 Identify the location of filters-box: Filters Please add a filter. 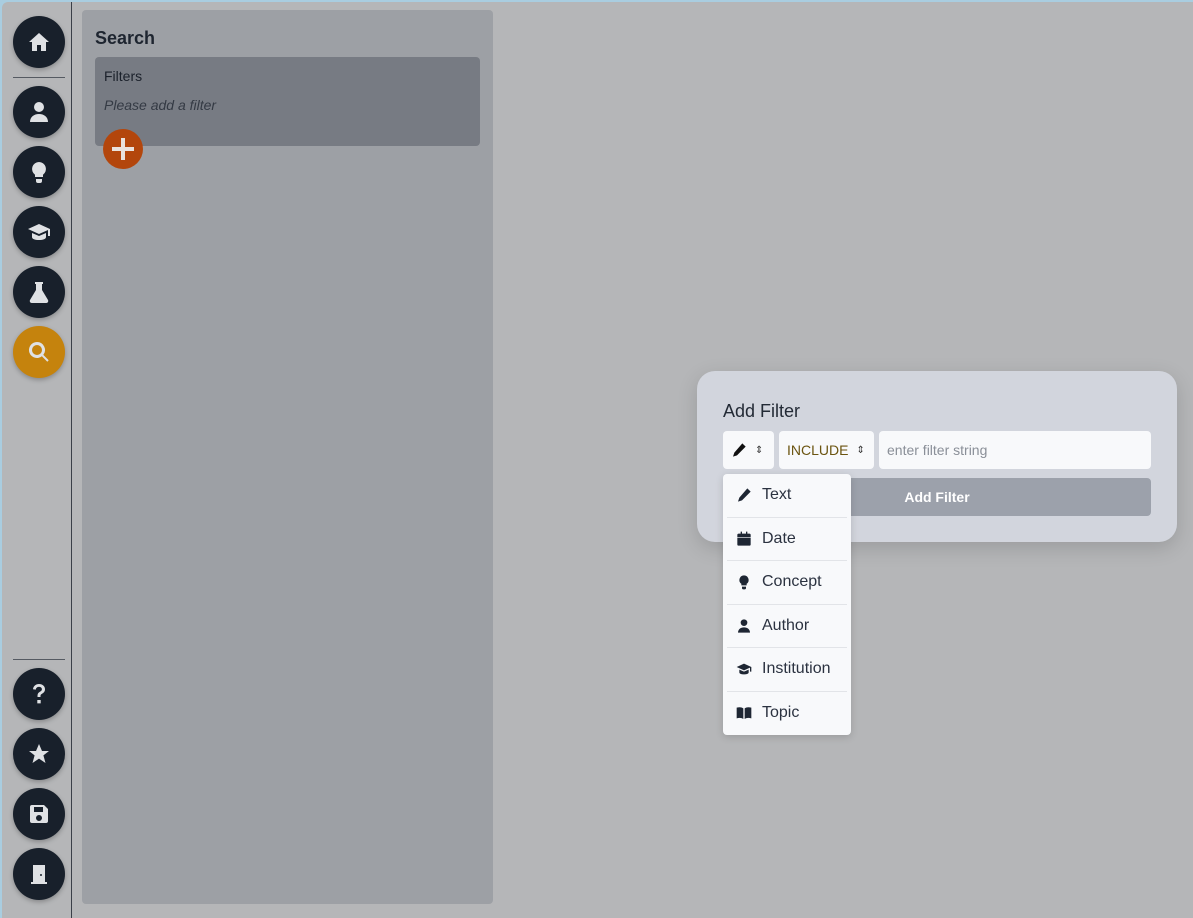
(287, 101).